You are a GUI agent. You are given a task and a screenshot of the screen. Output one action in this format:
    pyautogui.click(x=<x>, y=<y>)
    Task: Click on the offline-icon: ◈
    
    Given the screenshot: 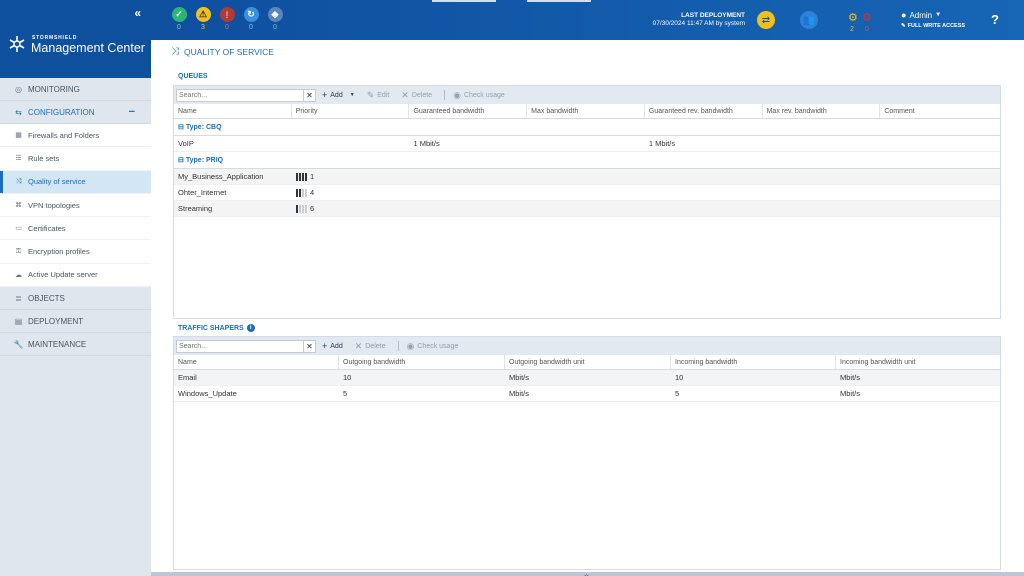 What is the action you would take?
    pyautogui.click(x=275, y=14)
    